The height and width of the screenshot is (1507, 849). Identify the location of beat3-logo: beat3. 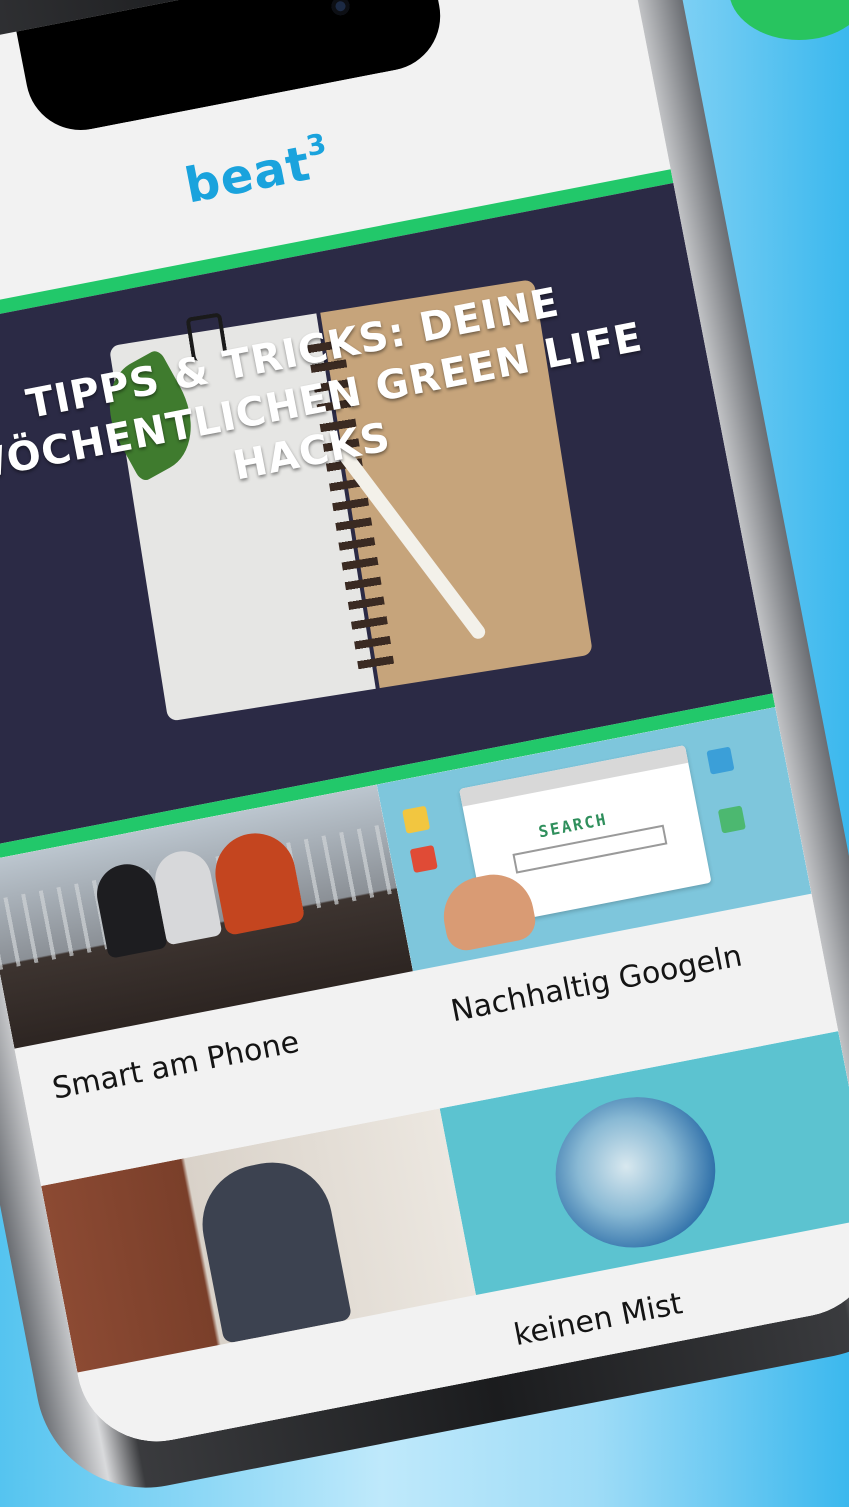
(257, 171).